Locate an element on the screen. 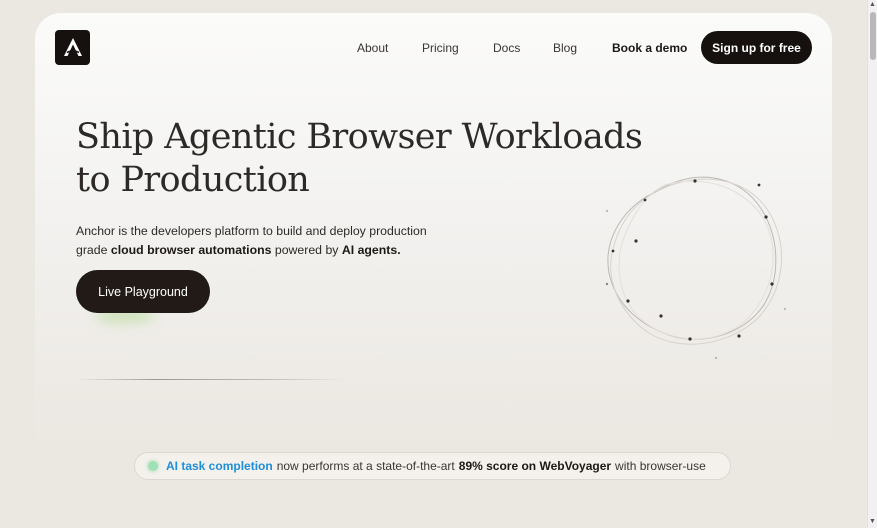 Image resolution: width=877 pixels, height=528 pixels. hero-title-line1: Ship Agentic Browser Workloads is located at coordinates (359, 137).